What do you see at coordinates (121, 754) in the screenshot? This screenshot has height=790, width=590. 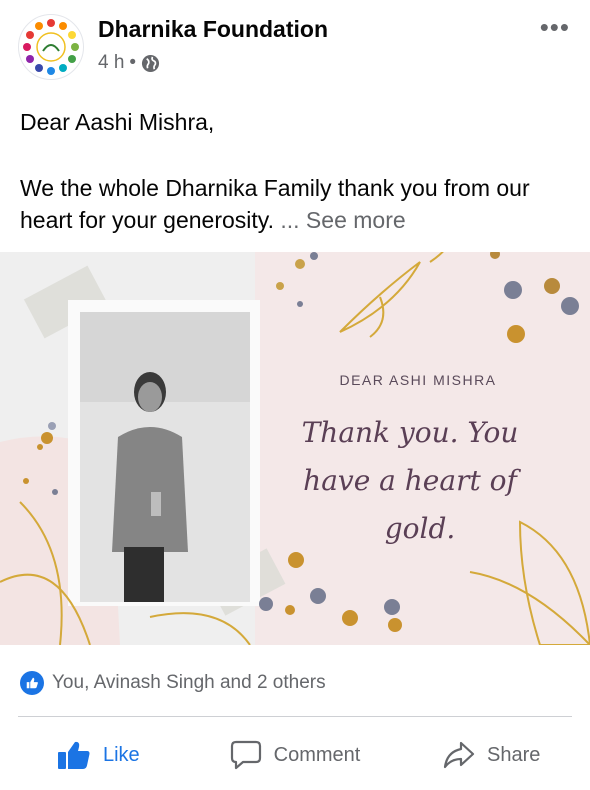 I see `like-label: Like` at bounding box center [121, 754].